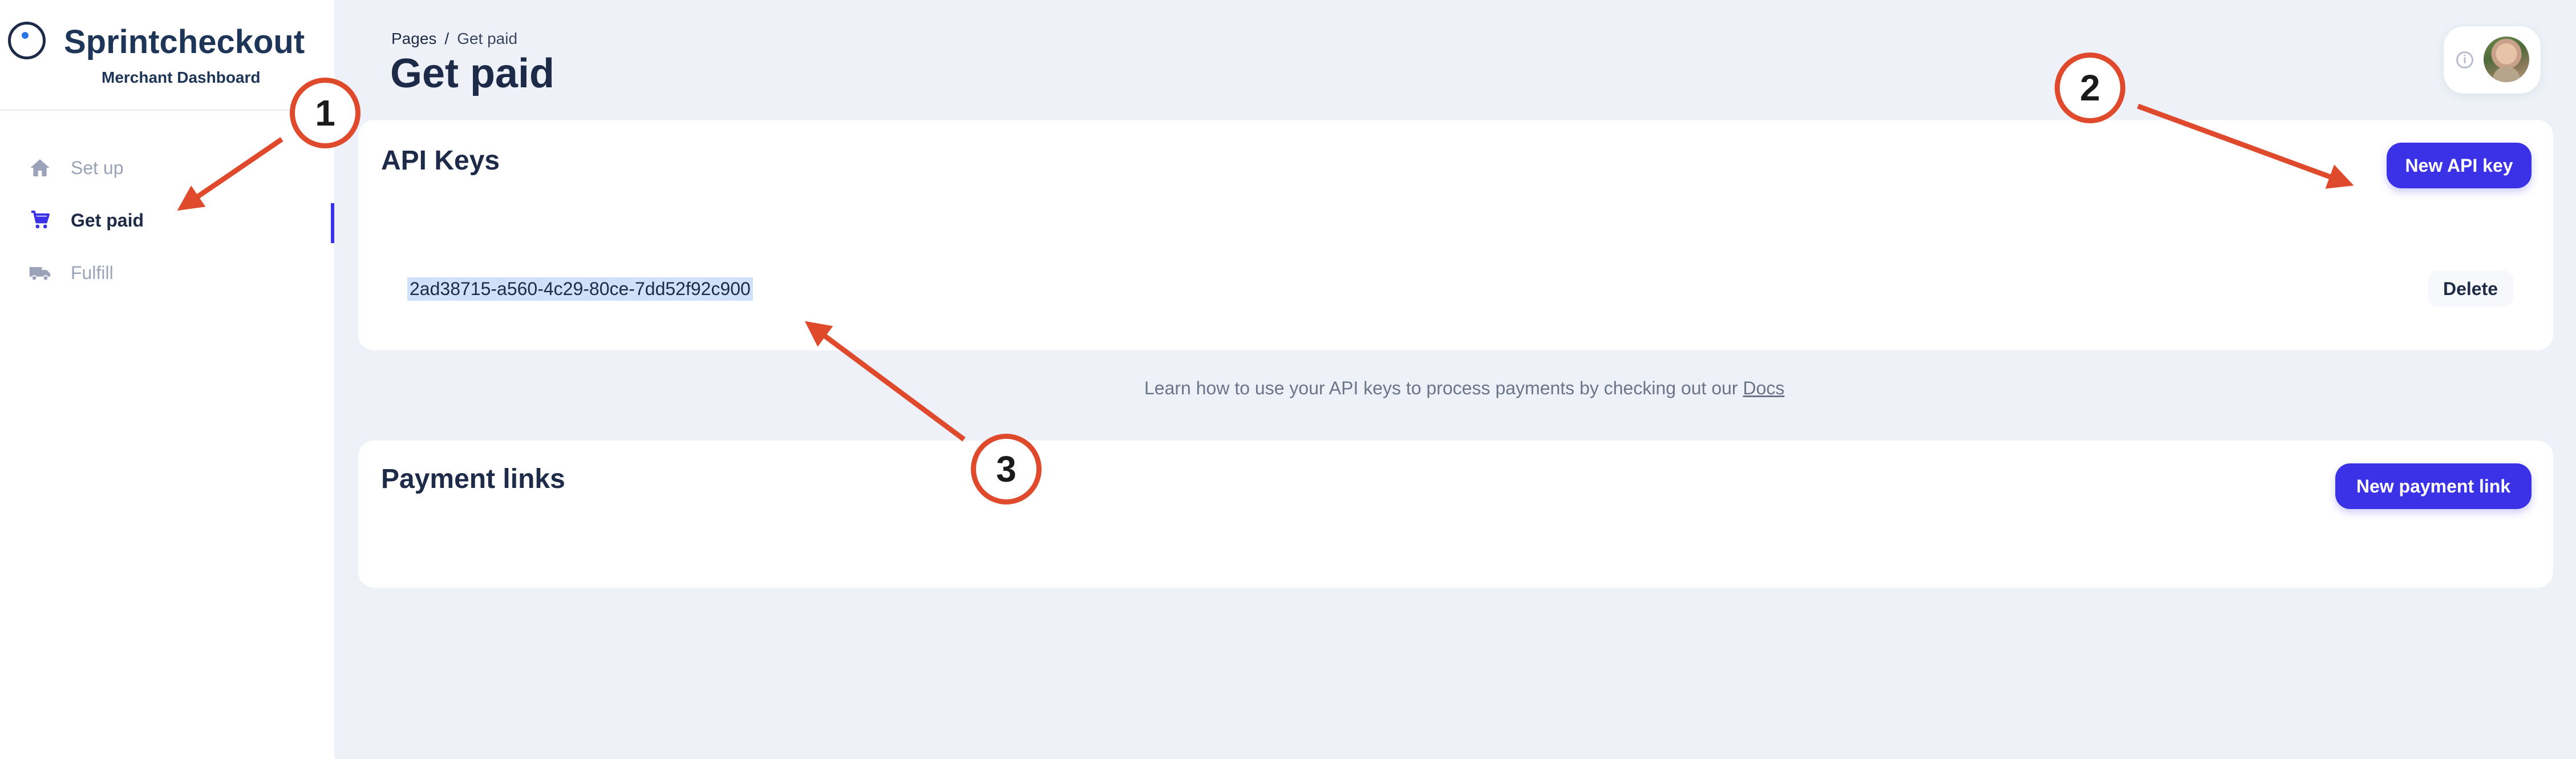 This screenshot has width=2576, height=759. What do you see at coordinates (27, 40) in the screenshot?
I see `brand-logo-icon` at bounding box center [27, 40].